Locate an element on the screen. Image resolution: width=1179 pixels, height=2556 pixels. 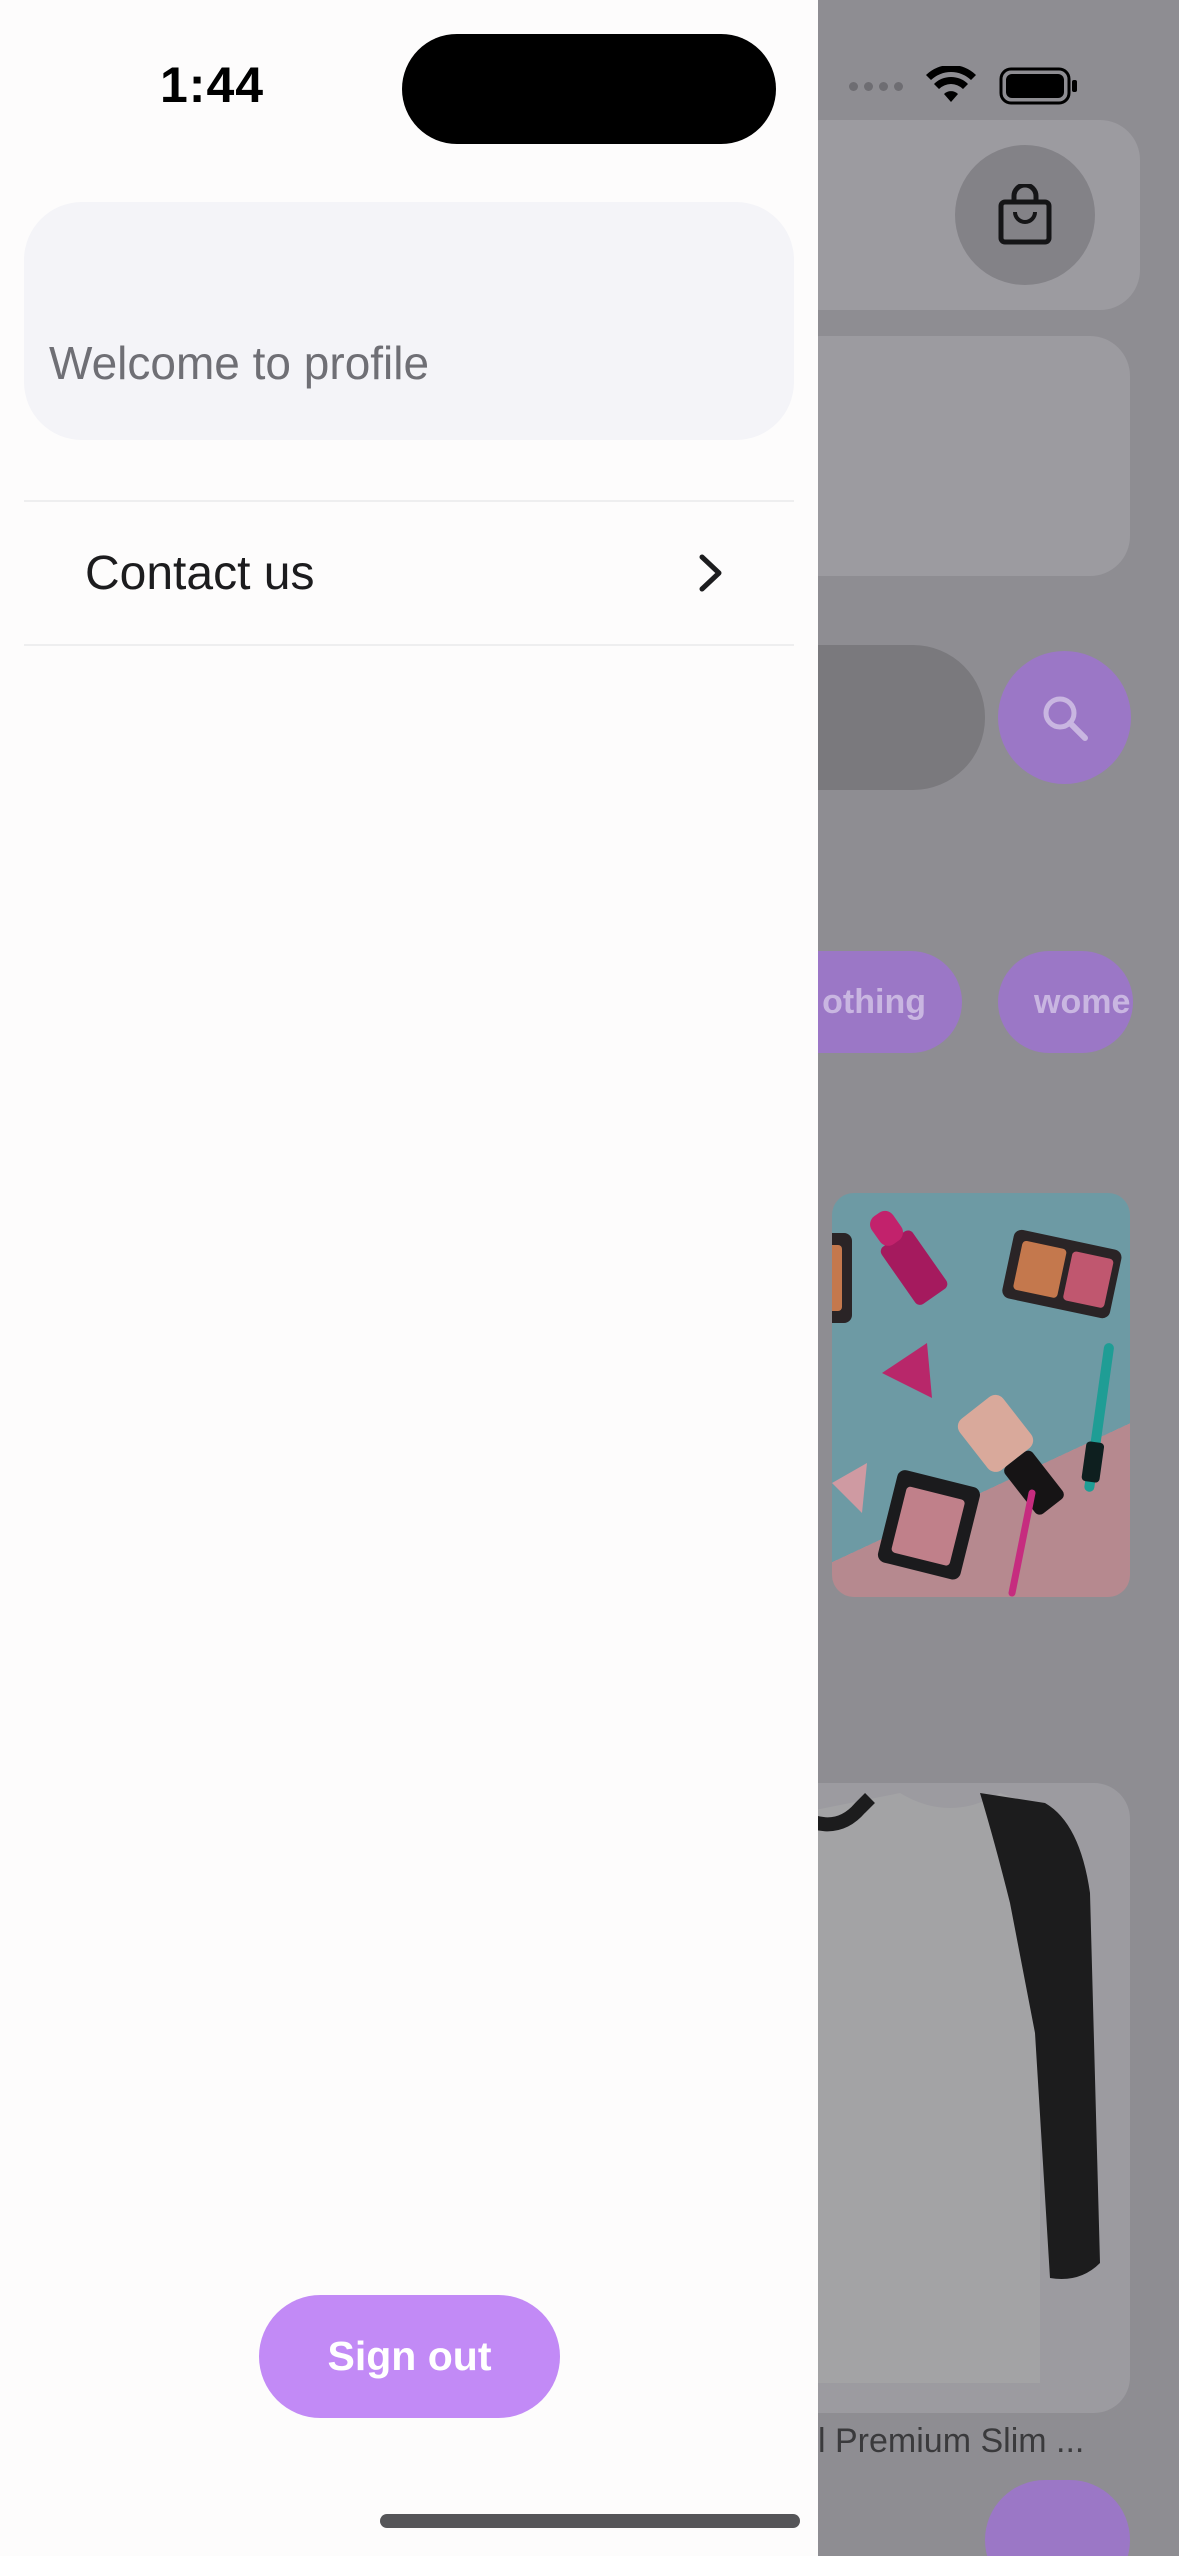
wifi-icon is located at coordinates (951, 84).